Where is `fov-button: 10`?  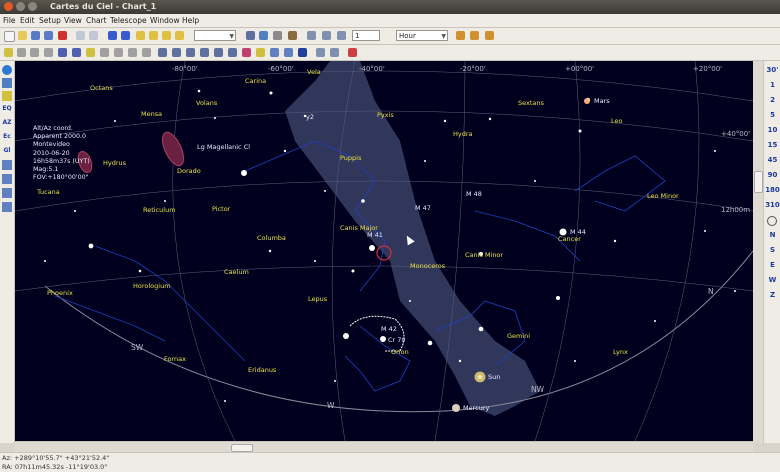 fov-button: 10 is located at coordinates (772, 130).